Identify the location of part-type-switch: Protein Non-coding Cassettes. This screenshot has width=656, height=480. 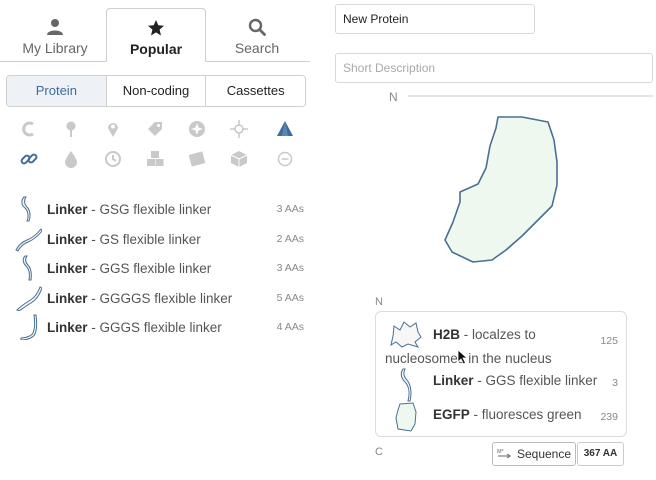
(156, 91).